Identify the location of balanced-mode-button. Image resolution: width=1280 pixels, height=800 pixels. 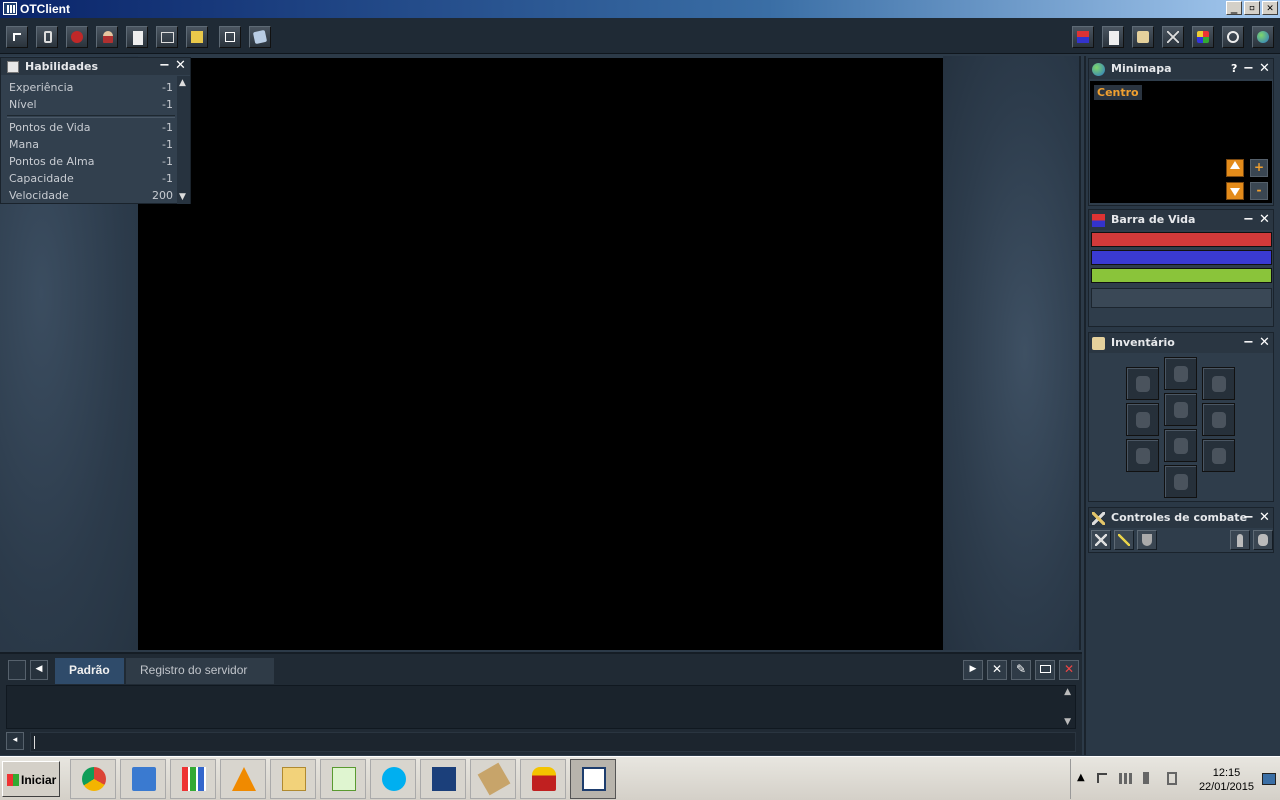
(1124, 540).